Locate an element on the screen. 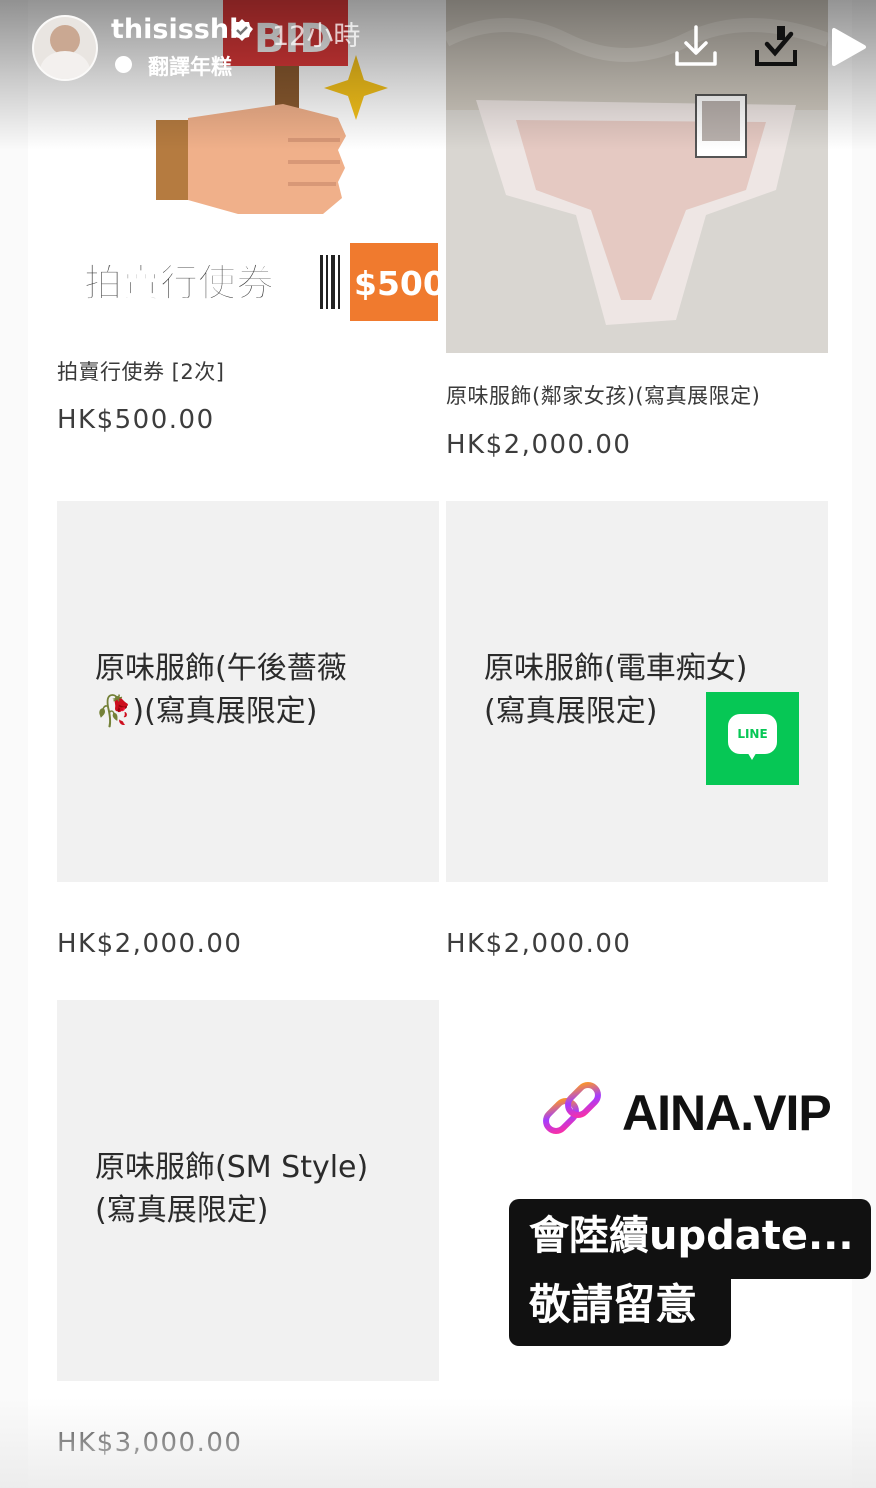  line-sticker: LINE is located at coordinates (752, 738).